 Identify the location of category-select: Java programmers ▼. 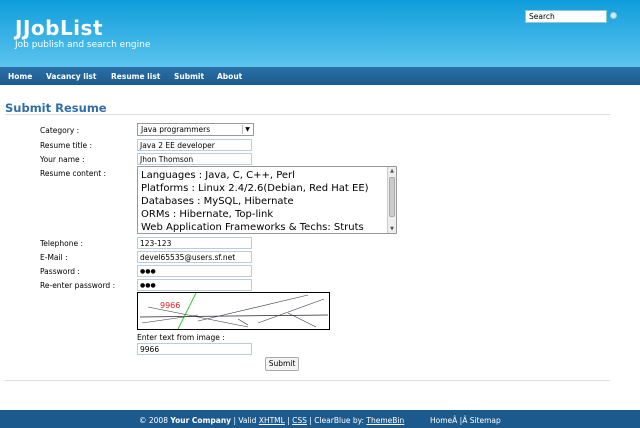
(195, 129).